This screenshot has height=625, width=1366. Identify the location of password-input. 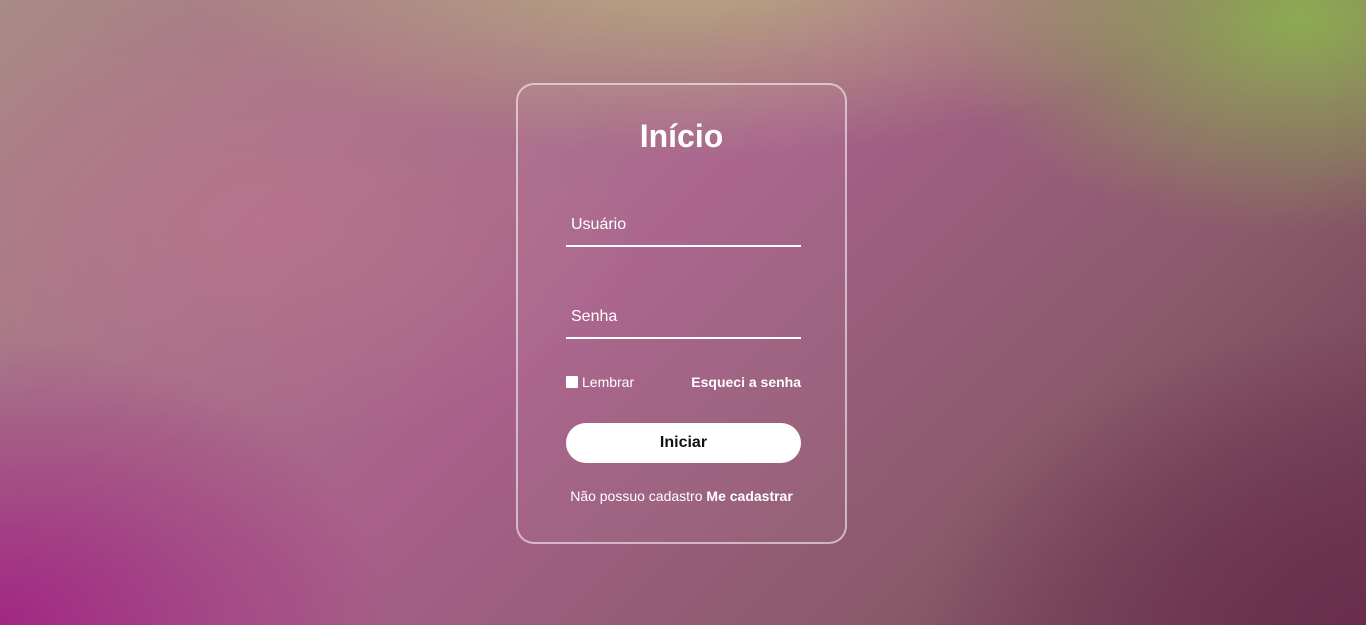
(683, 317).